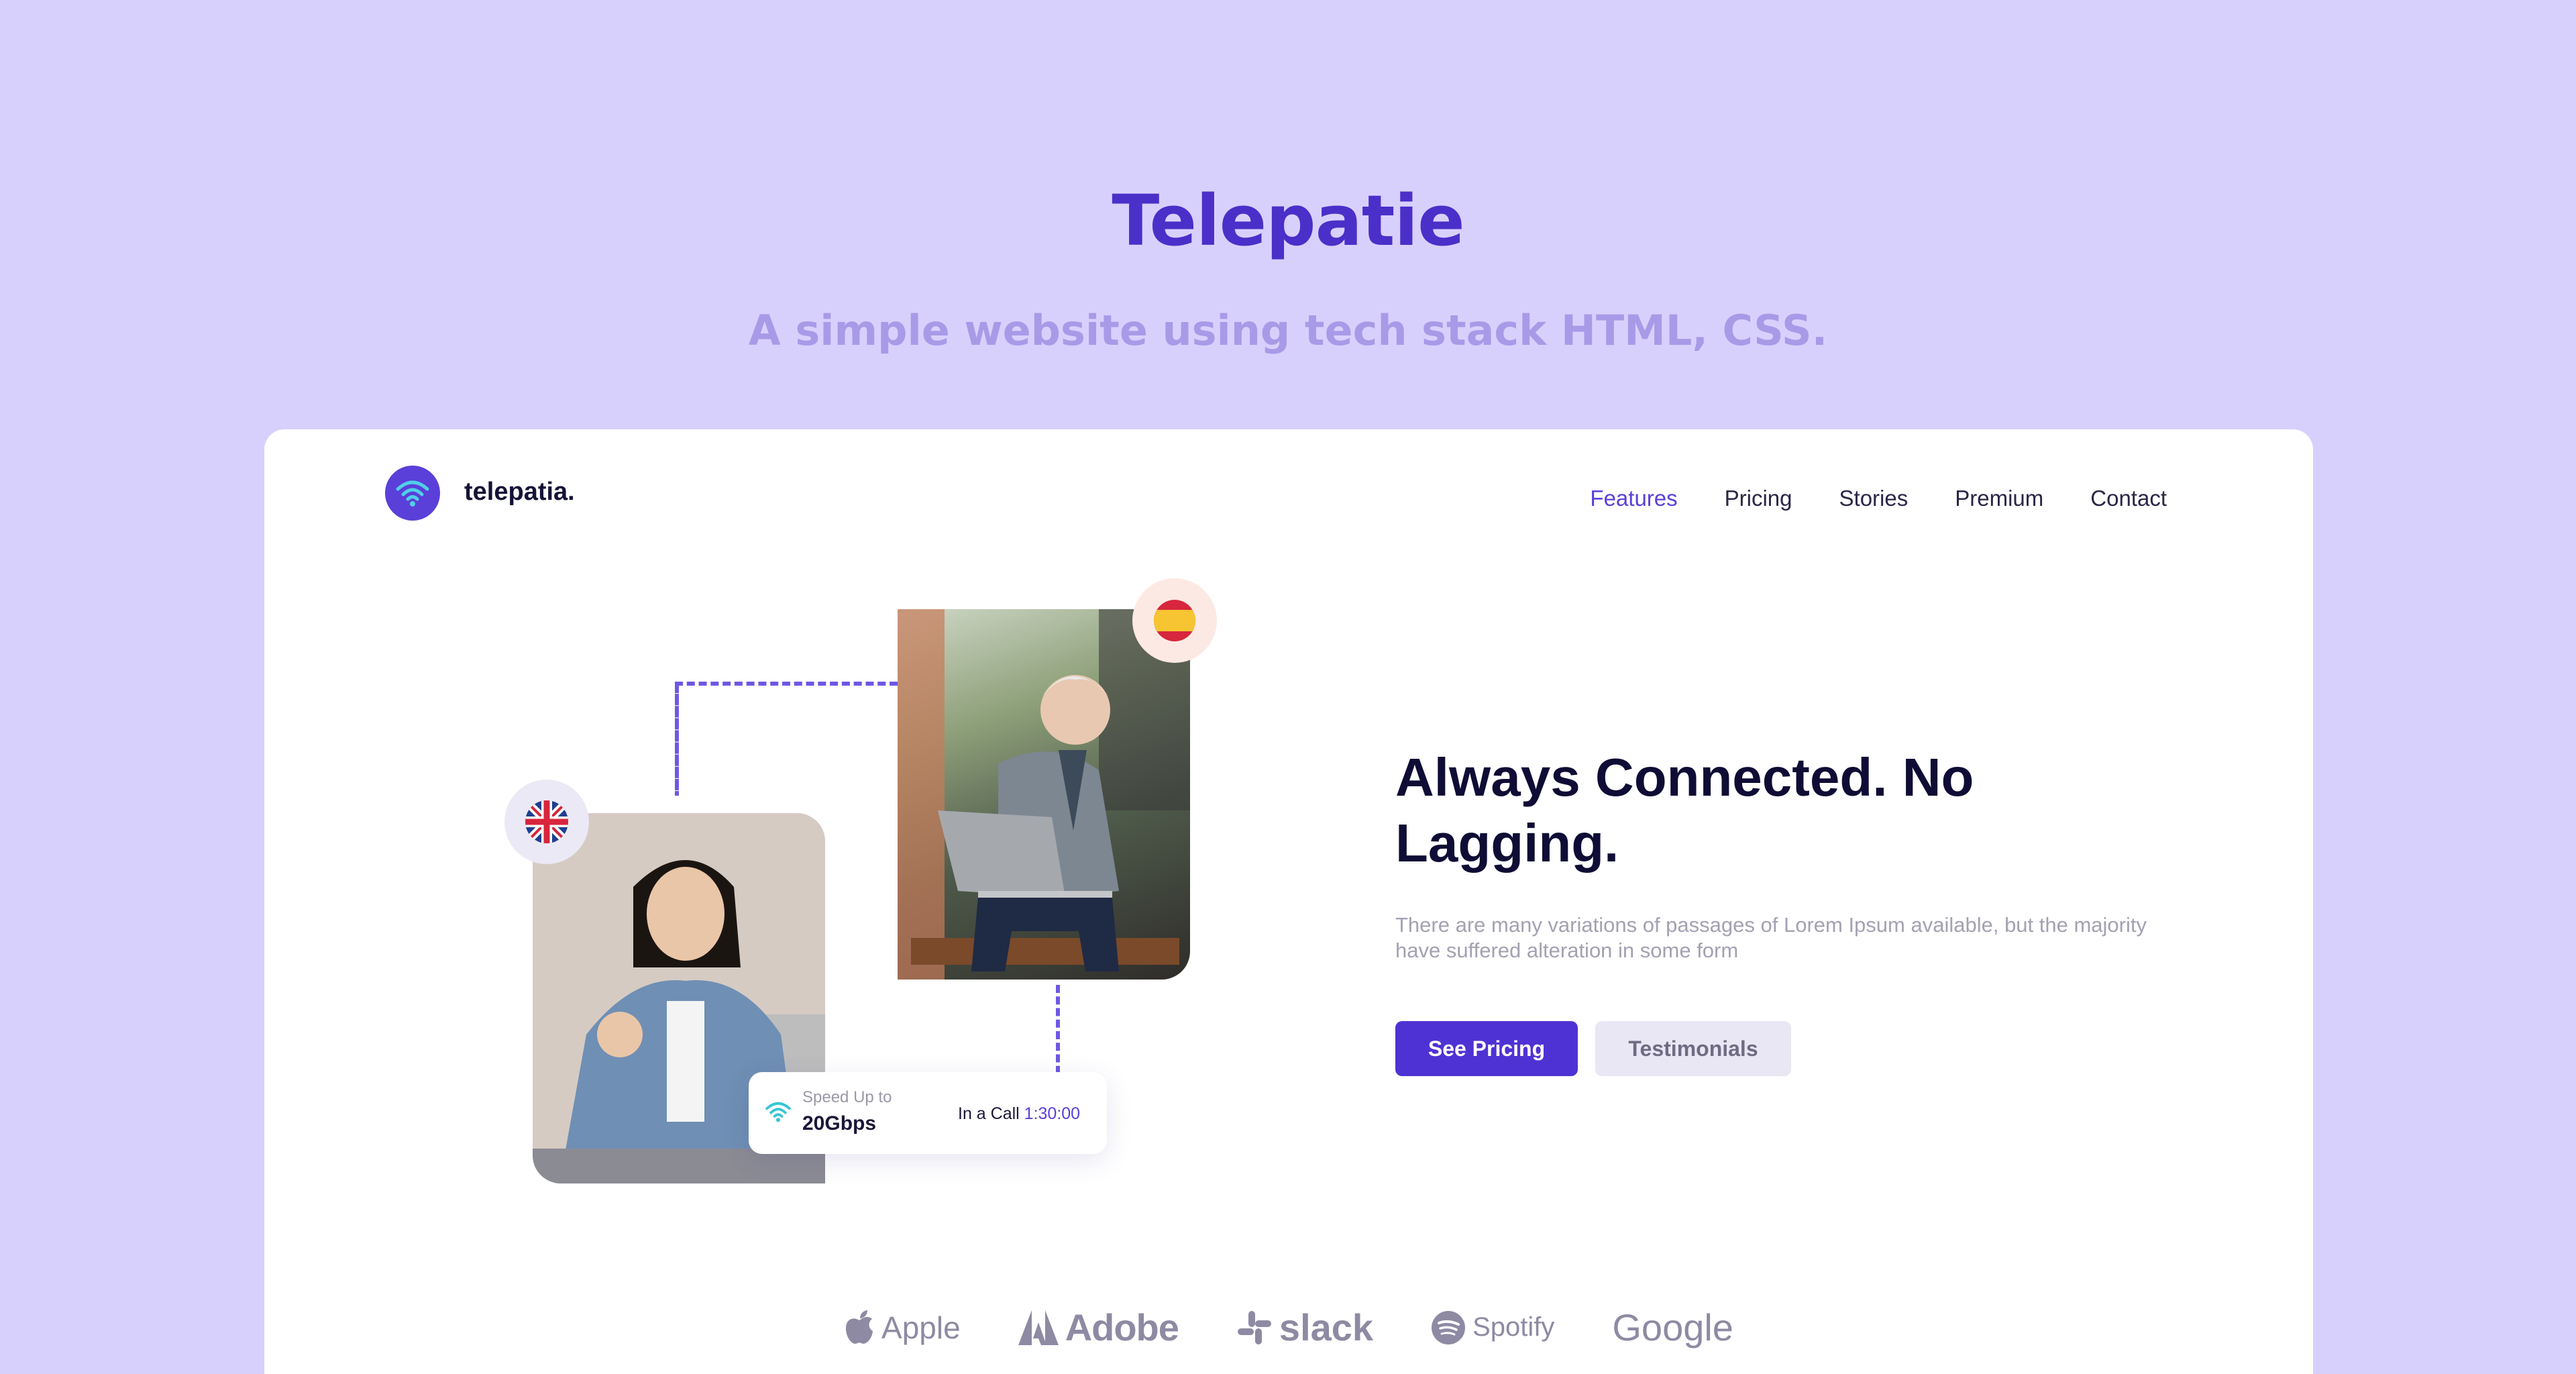  Describe the element at coordinates (1693, 1048) in the screenshot. I see `testimonials-button: Testimonials` at that location.